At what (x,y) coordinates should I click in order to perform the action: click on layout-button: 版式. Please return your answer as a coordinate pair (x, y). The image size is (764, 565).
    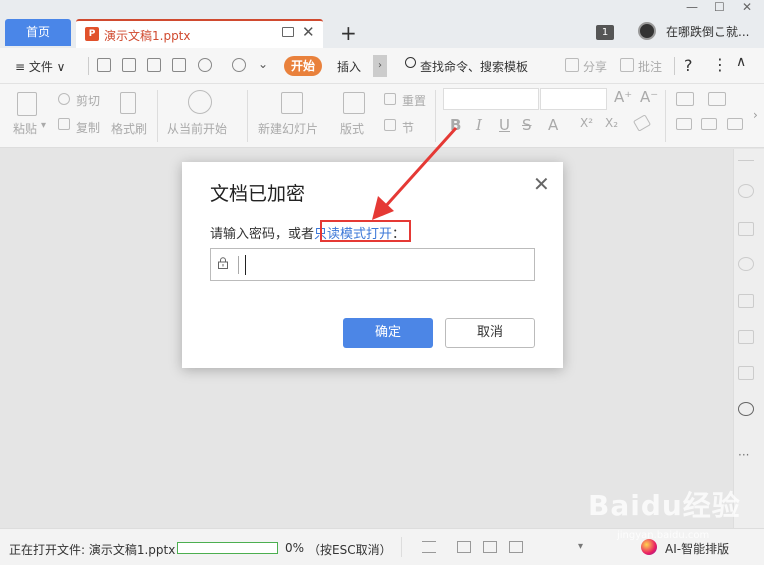
    Looking at the image, I should click on (352, 128).